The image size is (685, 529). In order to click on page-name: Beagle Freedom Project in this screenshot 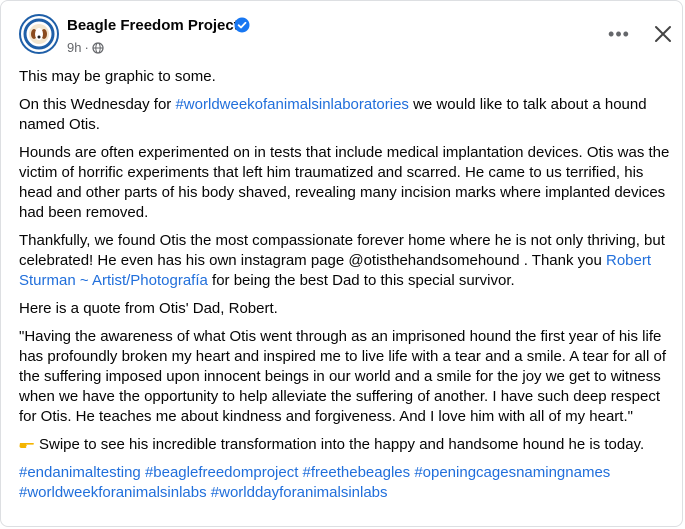, I will do `click(153, 25)`.